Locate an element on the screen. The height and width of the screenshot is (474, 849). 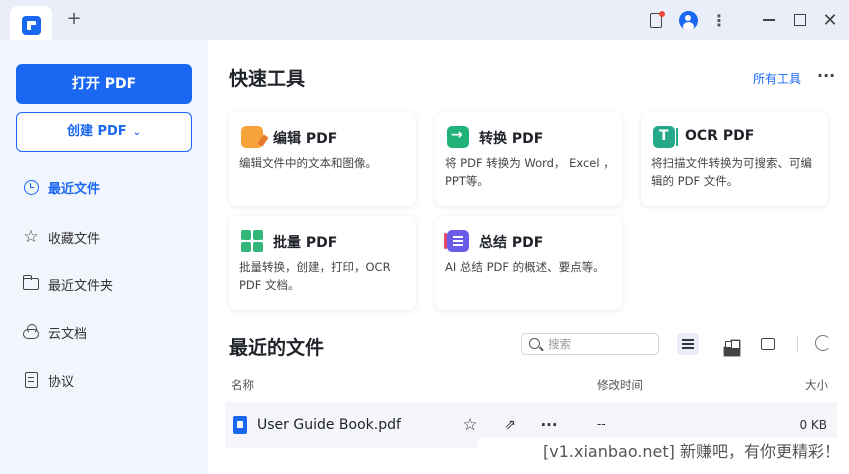
tool-card-title: 批量 PDF is located at coordinates (305, 243).